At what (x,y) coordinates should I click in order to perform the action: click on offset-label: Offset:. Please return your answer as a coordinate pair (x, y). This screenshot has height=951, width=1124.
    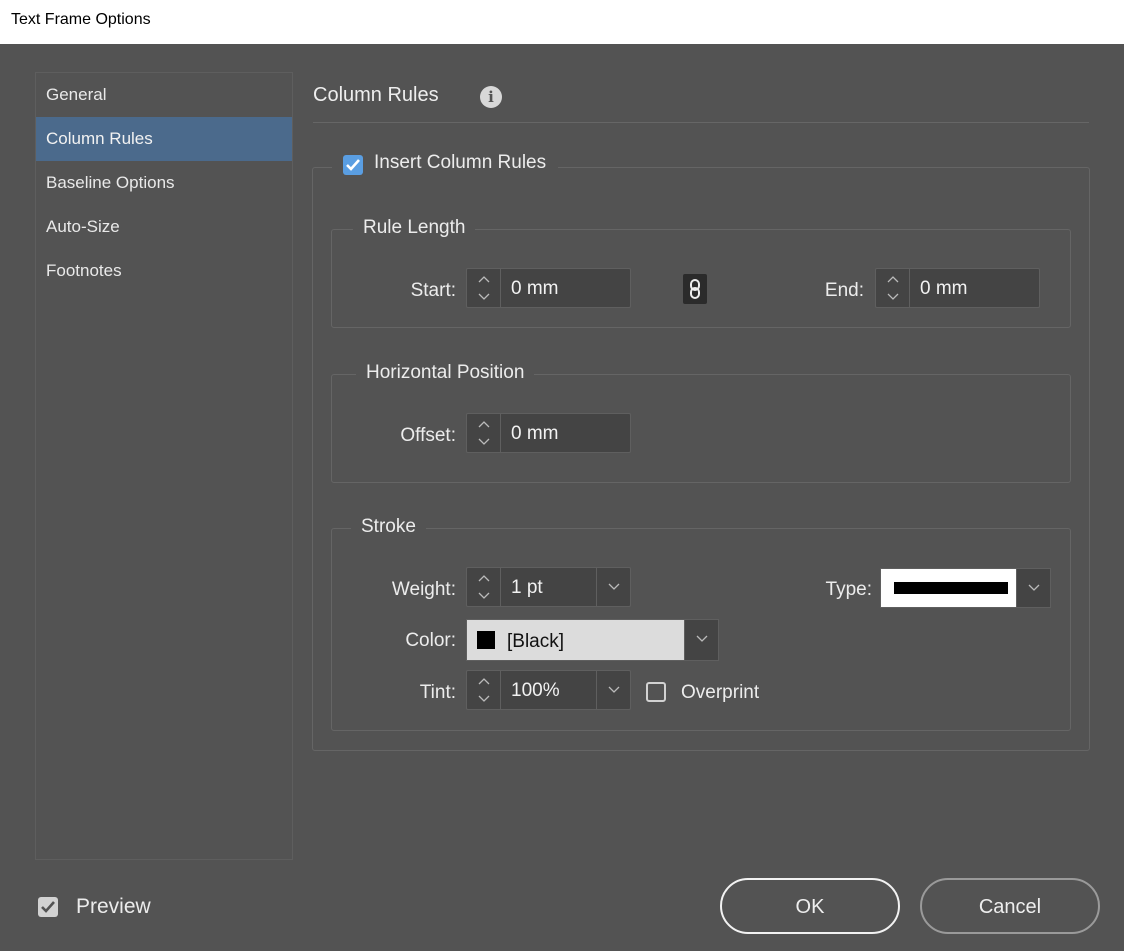
    Looking at the image, I should click on (428, 435).